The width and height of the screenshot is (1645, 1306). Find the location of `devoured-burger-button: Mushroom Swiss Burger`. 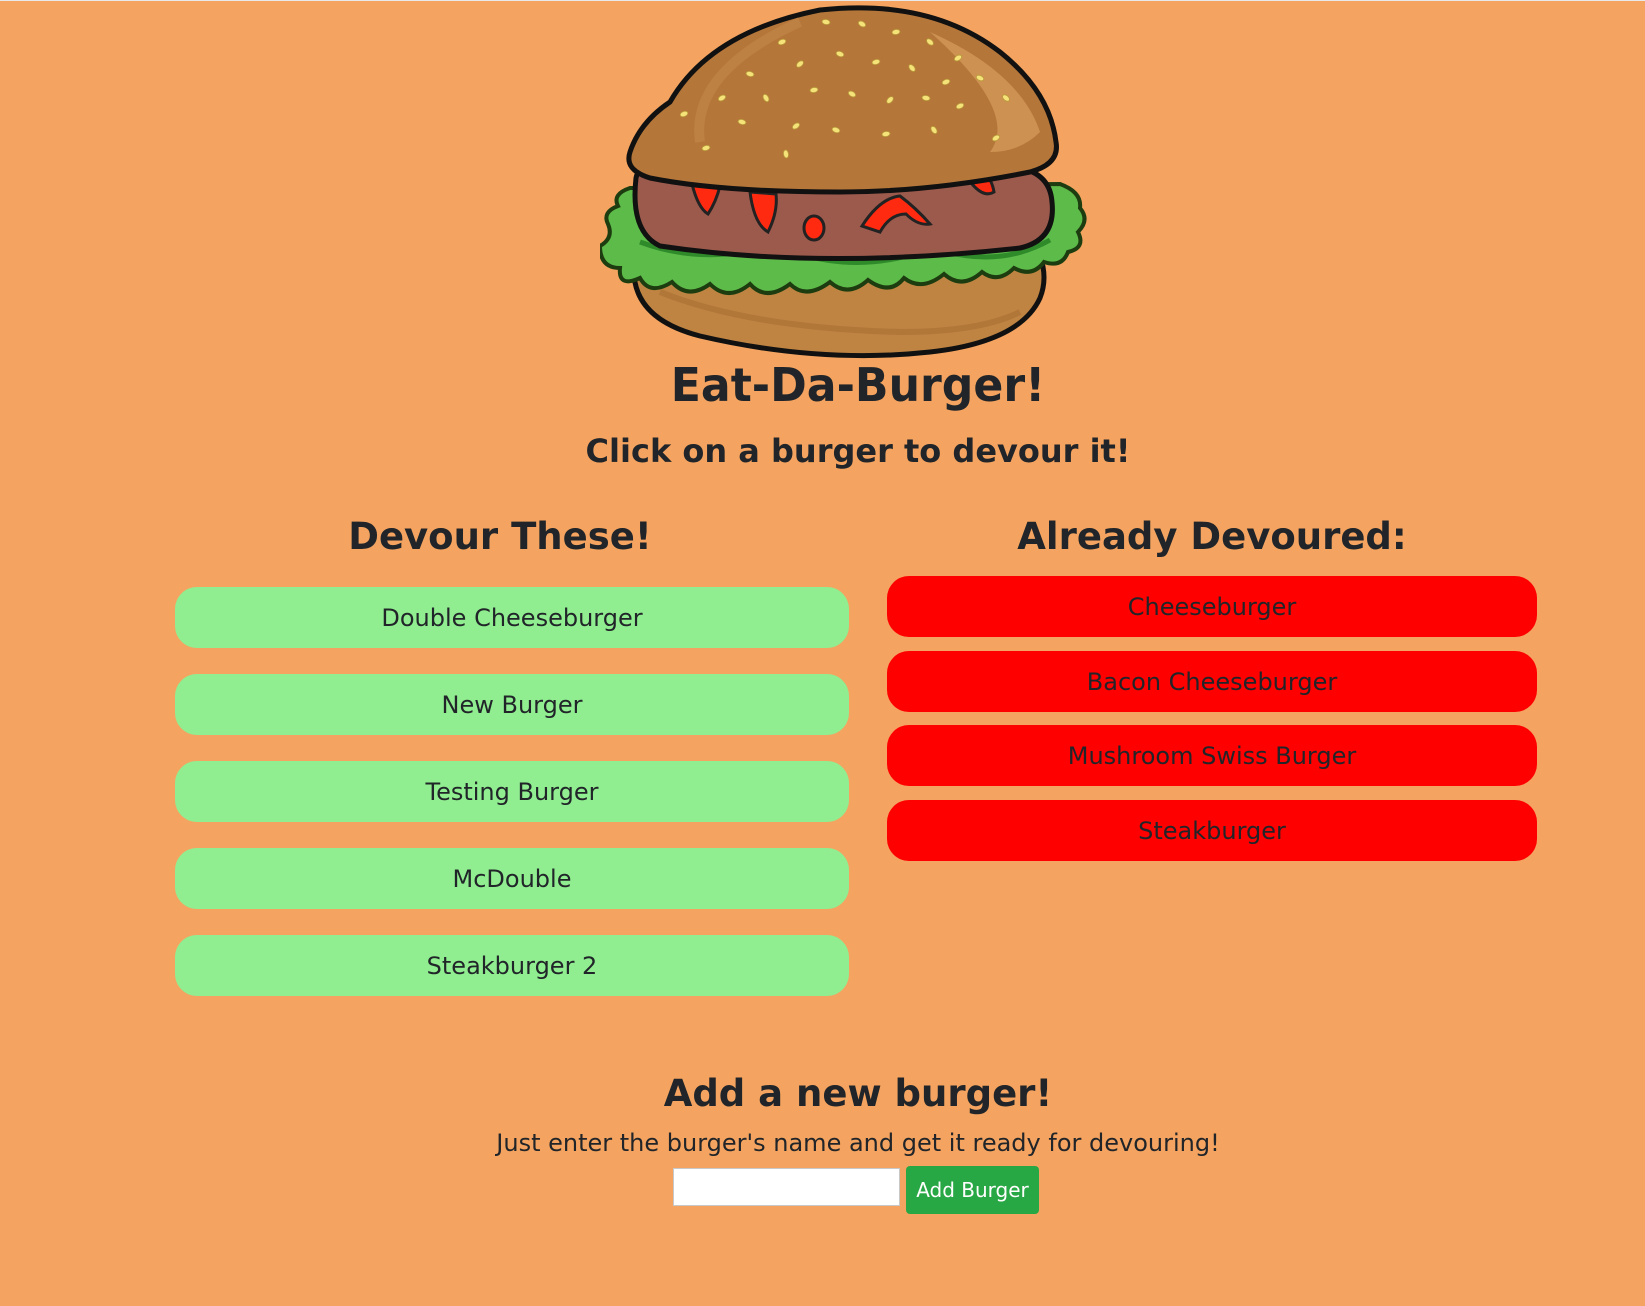

devoured-burger-button: Mushroom Swiss Burger is located at coordinates (1212, 755).